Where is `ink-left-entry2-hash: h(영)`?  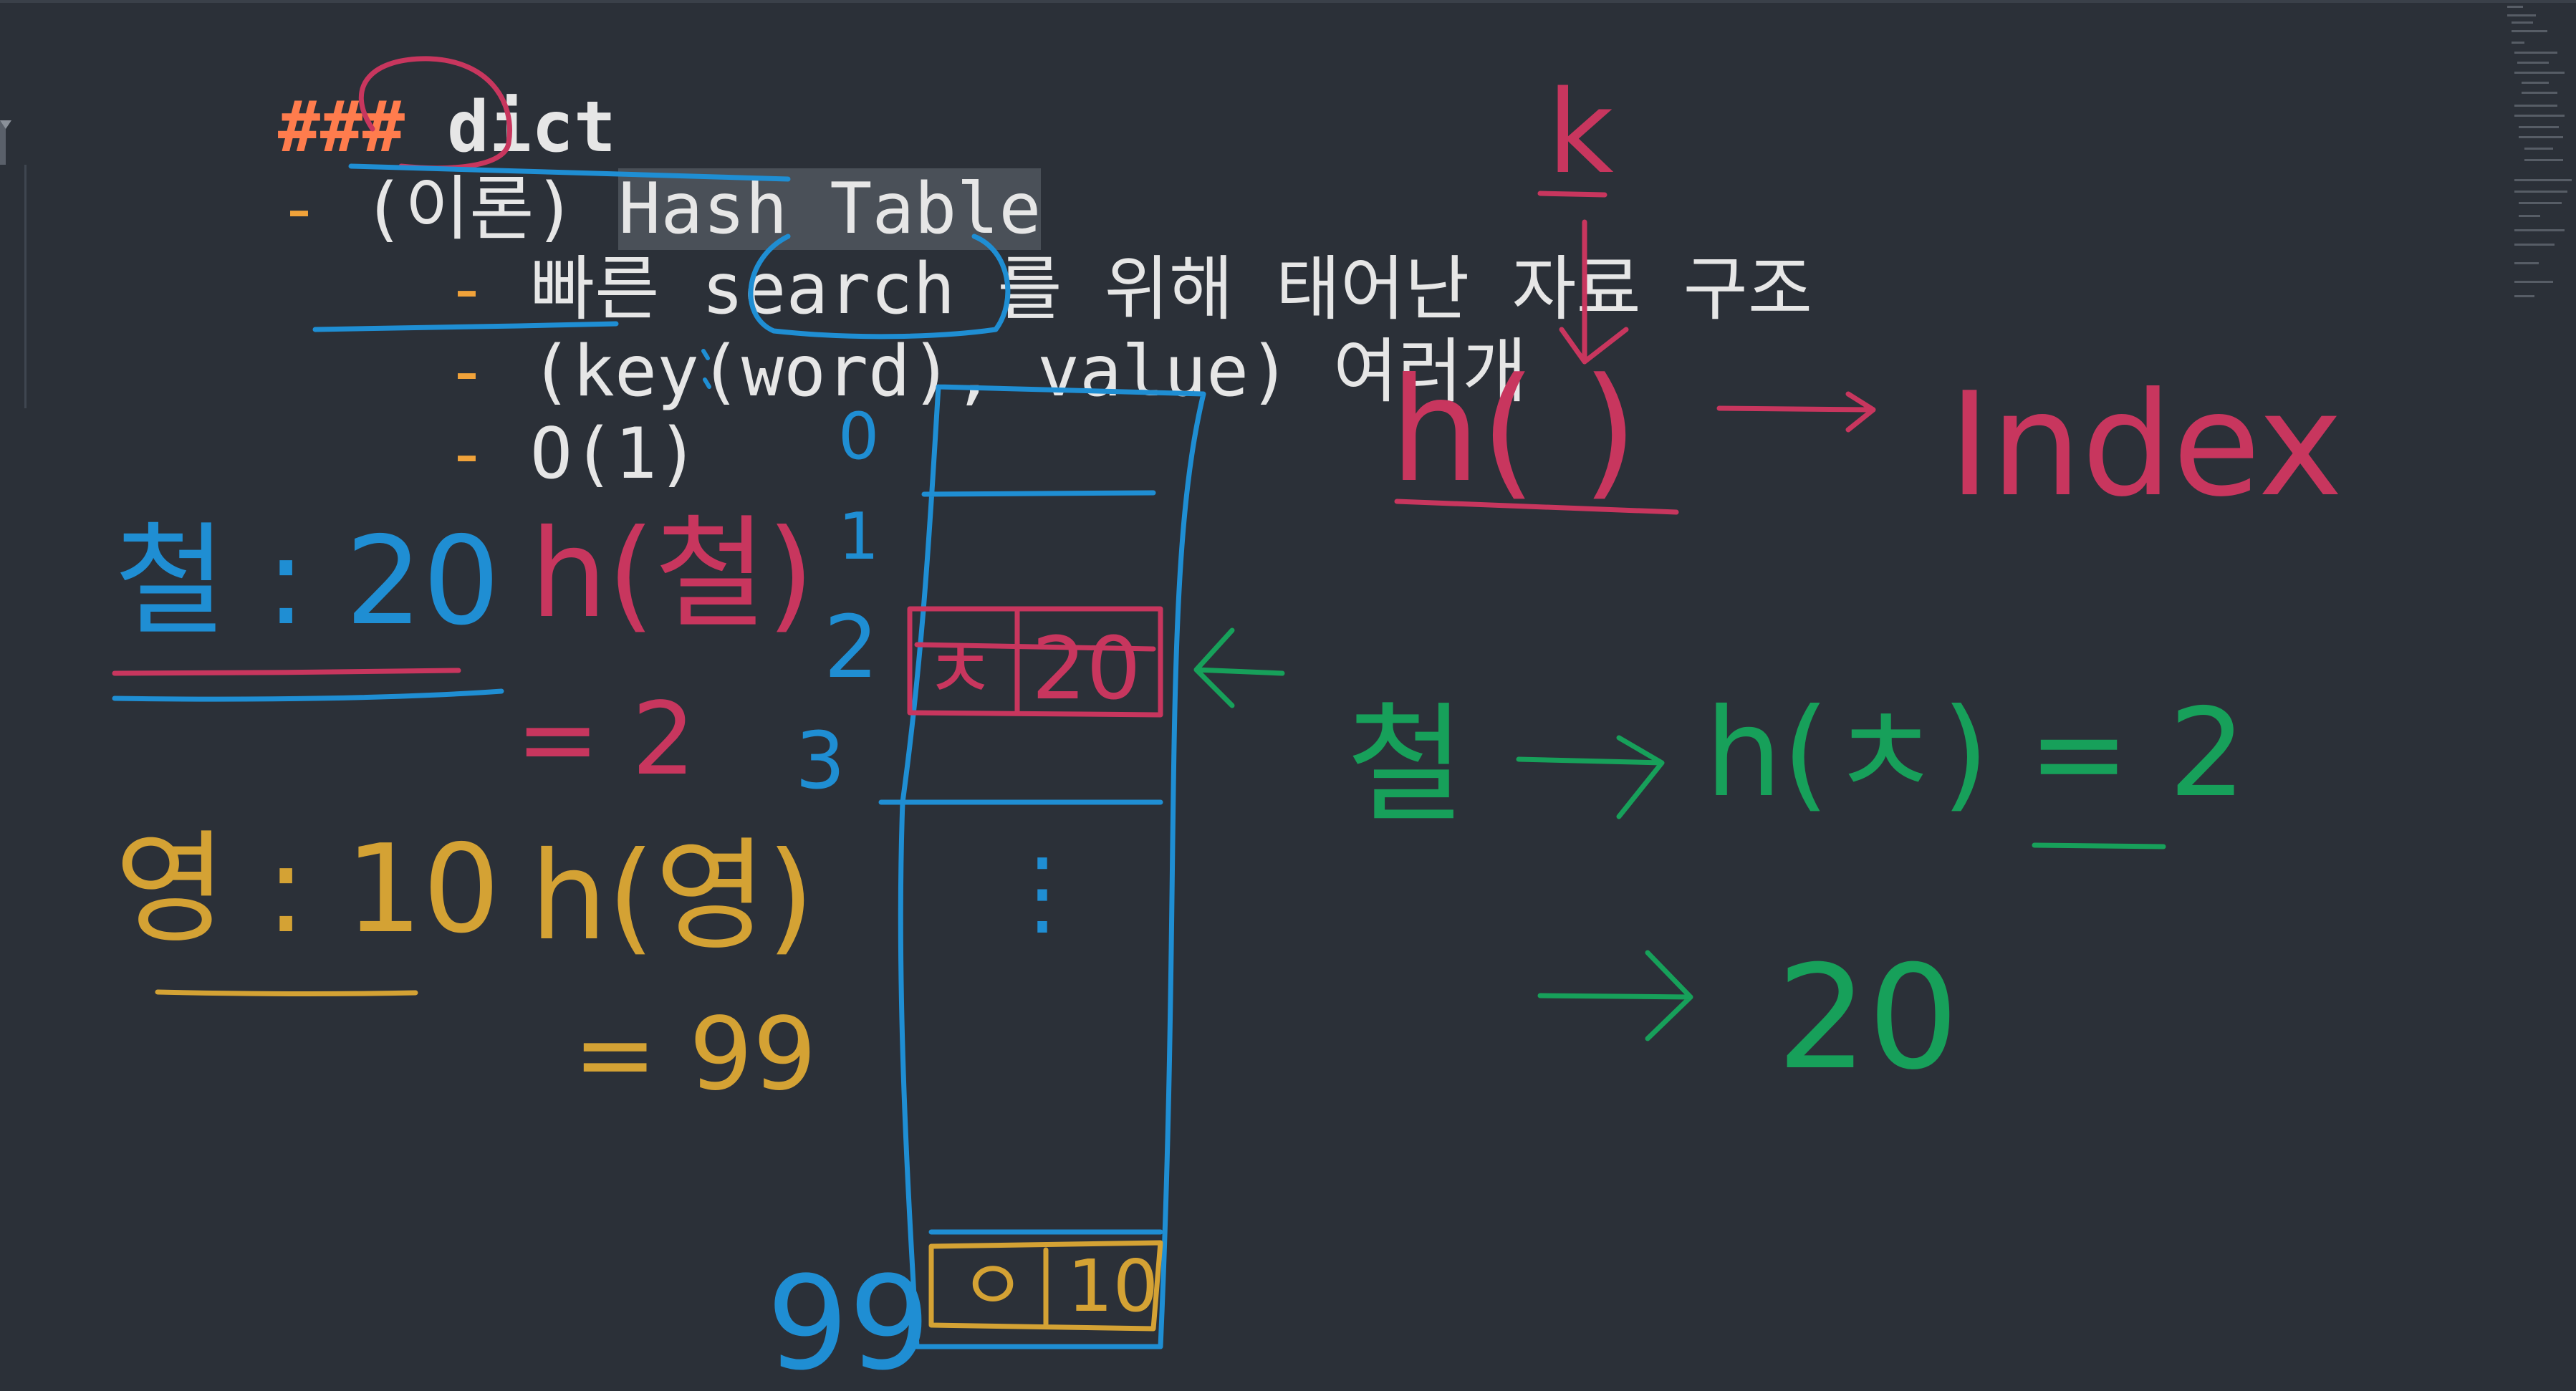 ink-left-entry2-hash: h(영) is located at coordinates (672, 897).